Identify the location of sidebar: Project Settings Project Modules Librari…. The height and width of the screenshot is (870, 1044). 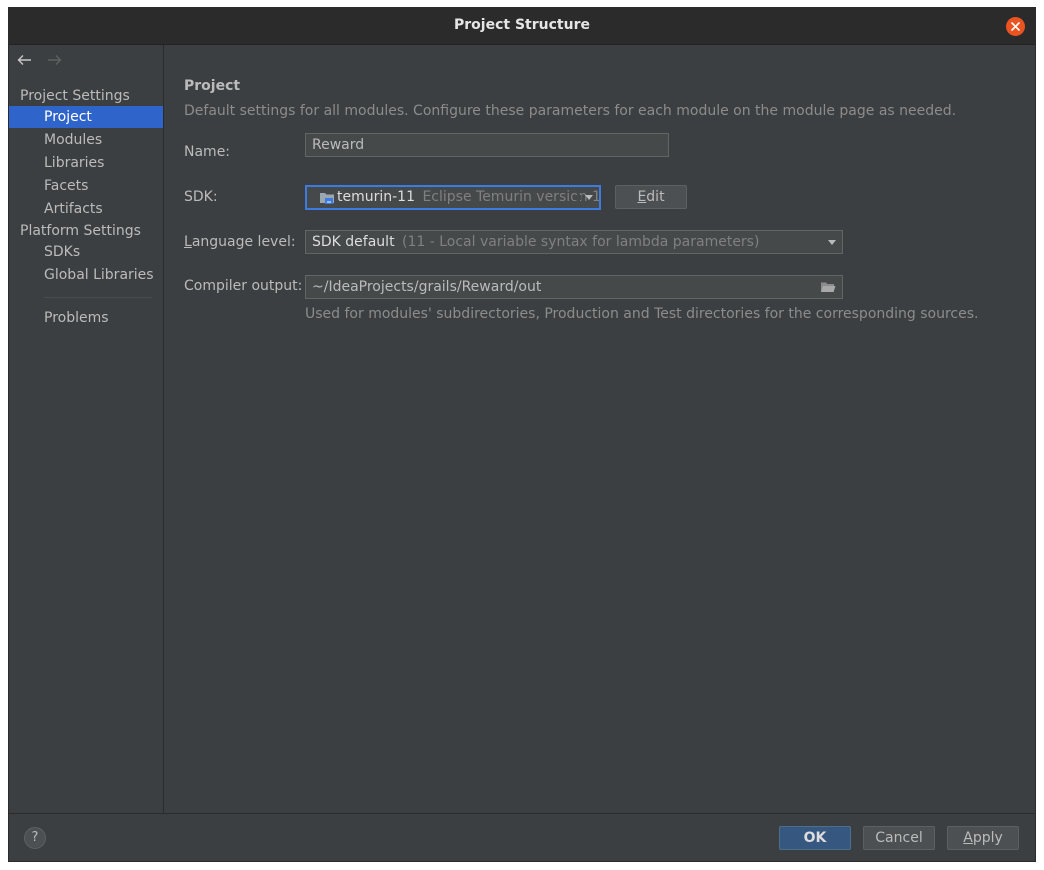
(86, 429).